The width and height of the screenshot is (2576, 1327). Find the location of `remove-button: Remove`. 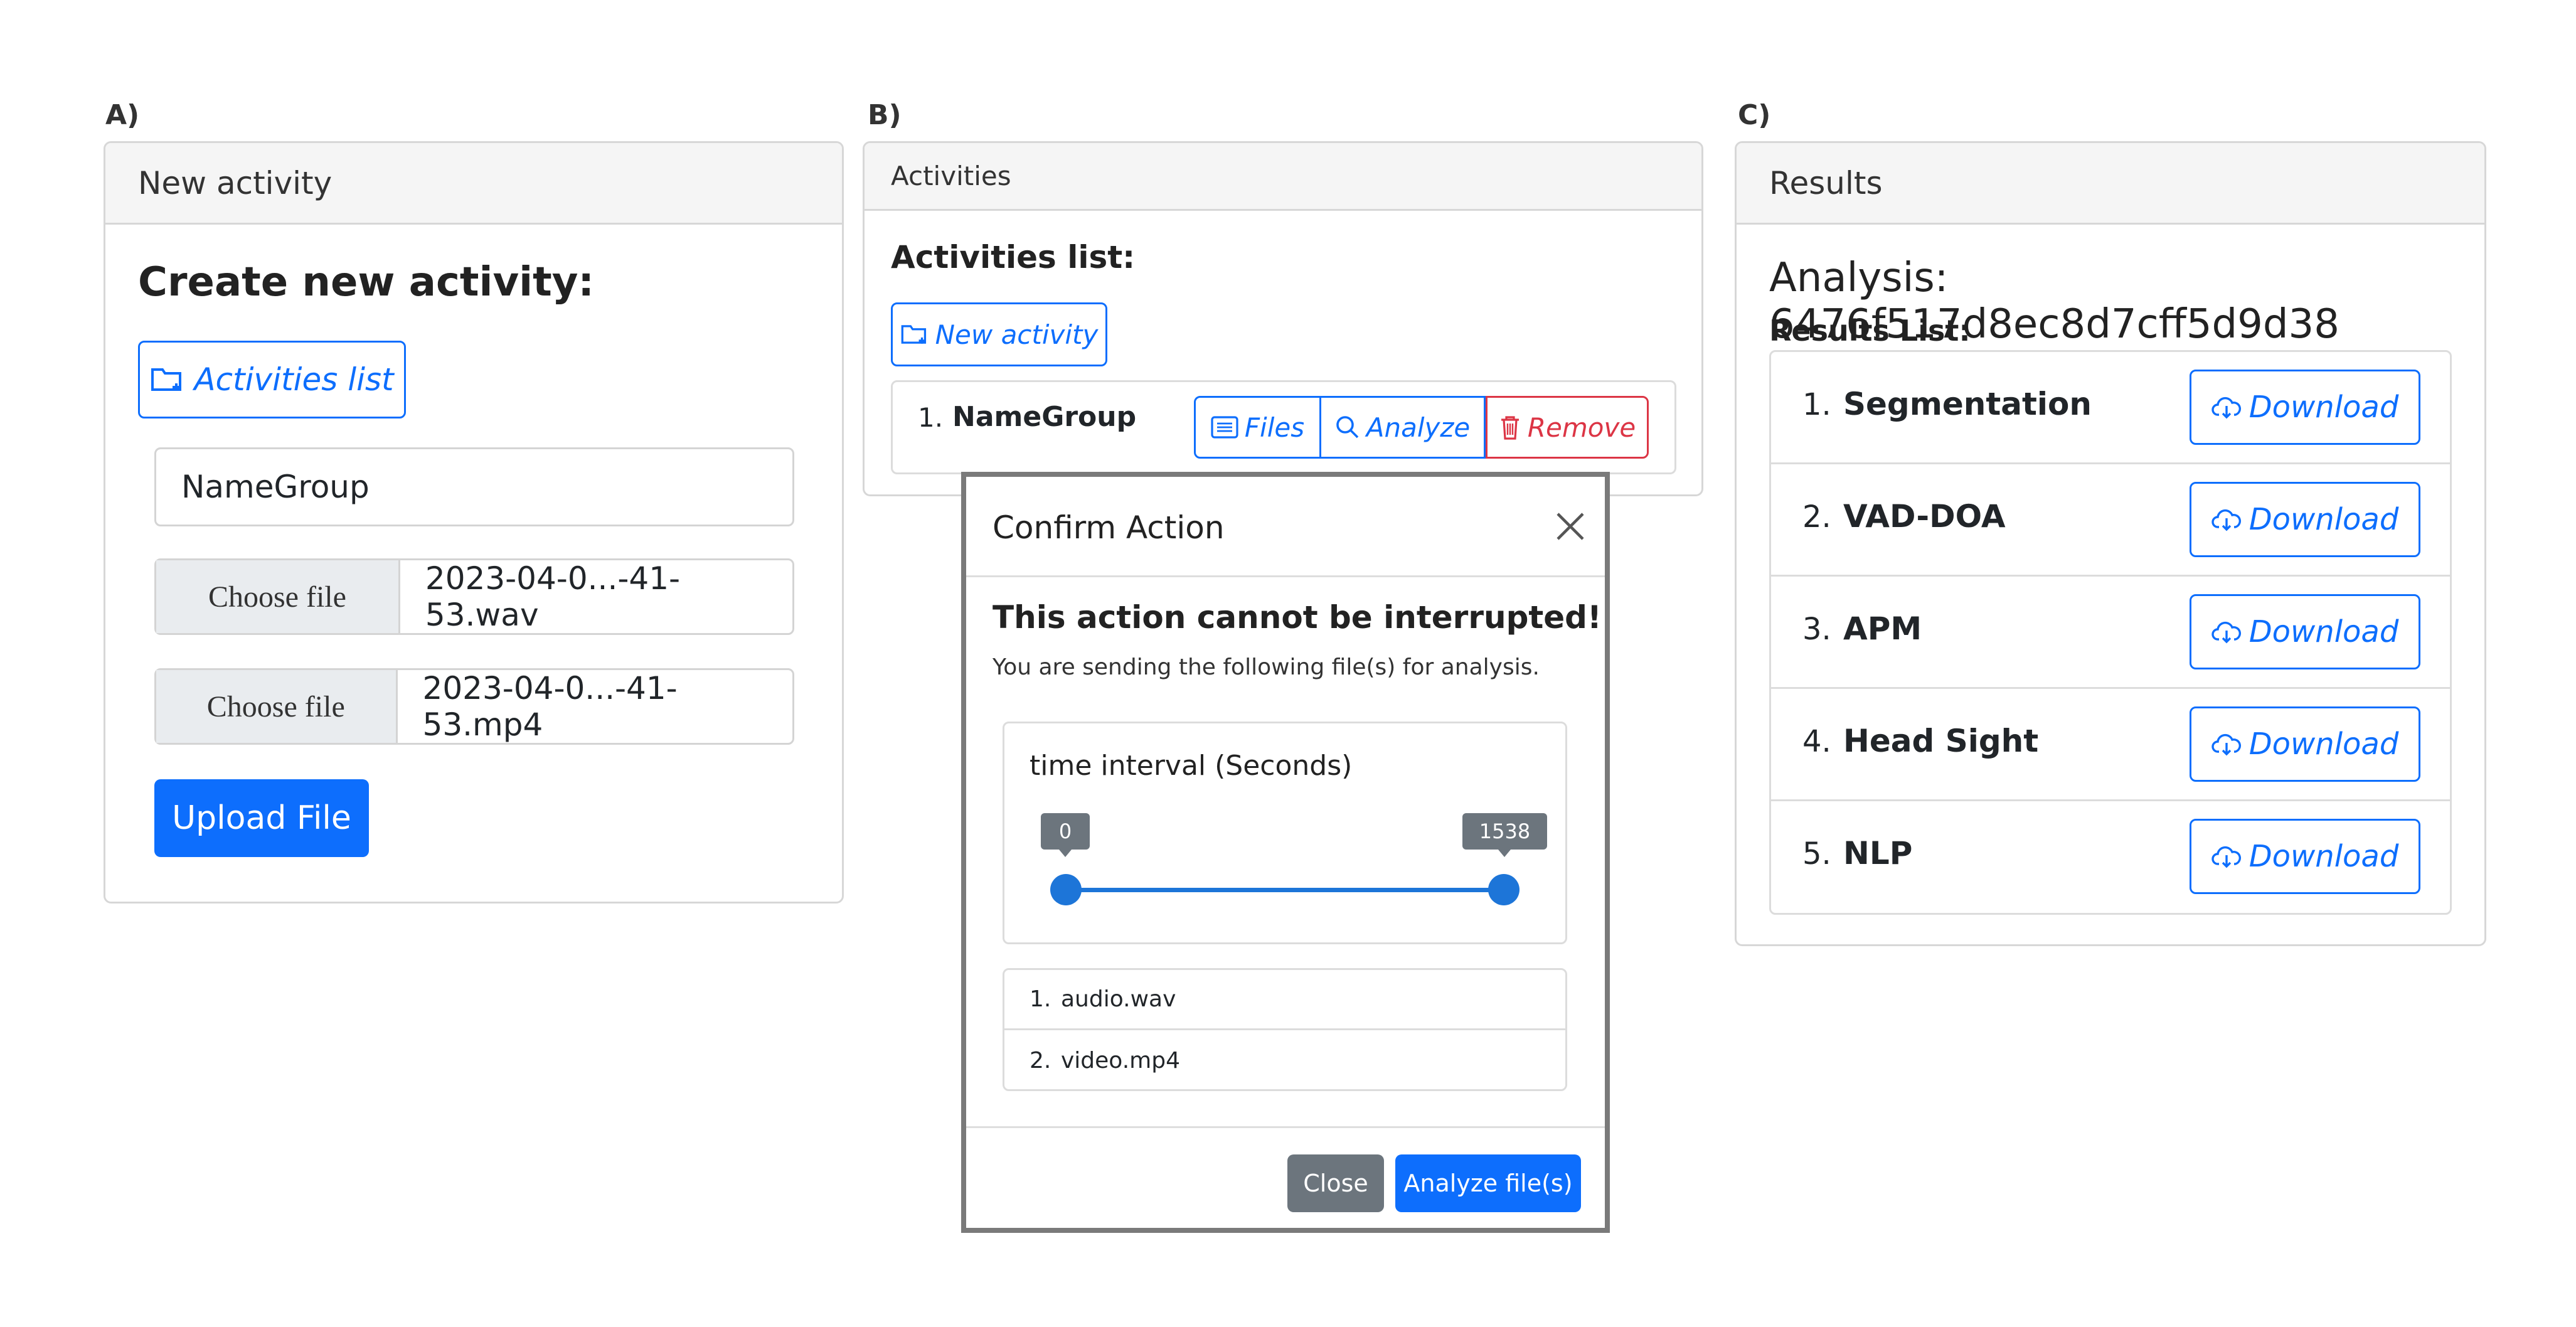

remove-button: Remove is located at coordinates (1567, 427).